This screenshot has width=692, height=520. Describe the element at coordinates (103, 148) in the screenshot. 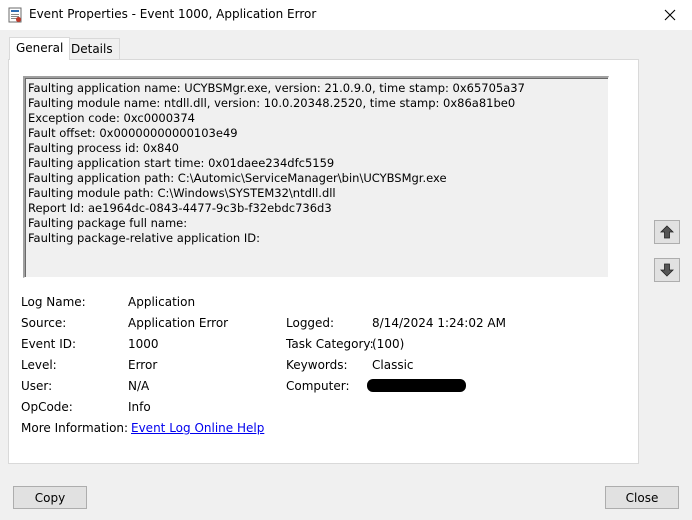

I see `description-line: Faulting process id: 0x840` at that location.